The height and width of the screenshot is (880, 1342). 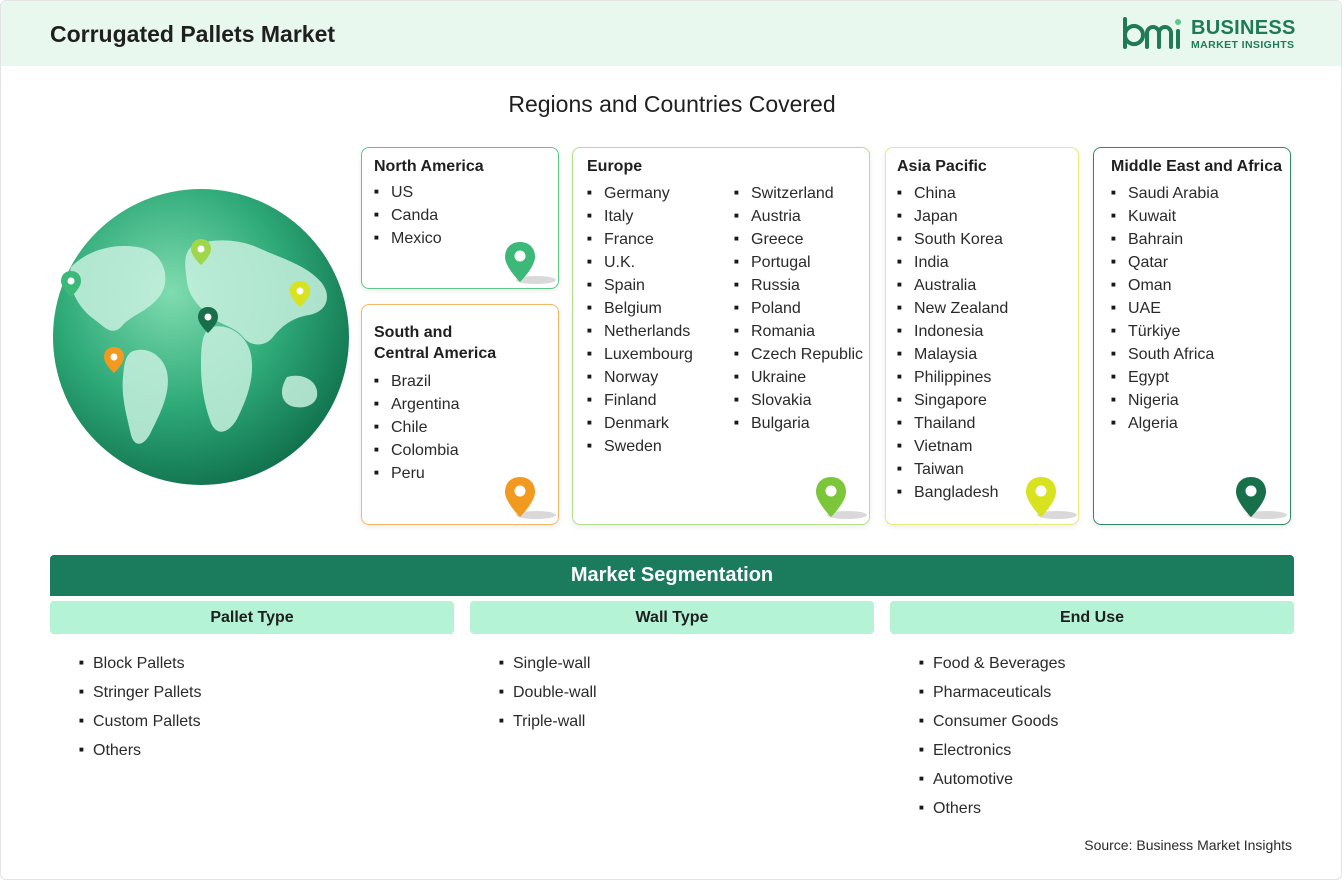 I want to click on list-item: Mexico, so click(x=408, y=238).